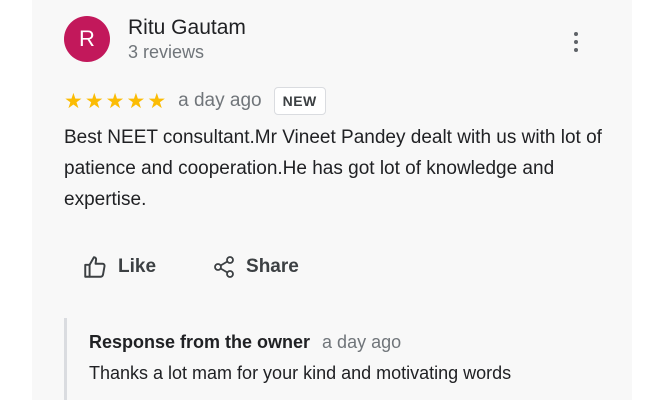  I want to click on owner-response-header: Response from the owner a day ago, so click(346, 342).